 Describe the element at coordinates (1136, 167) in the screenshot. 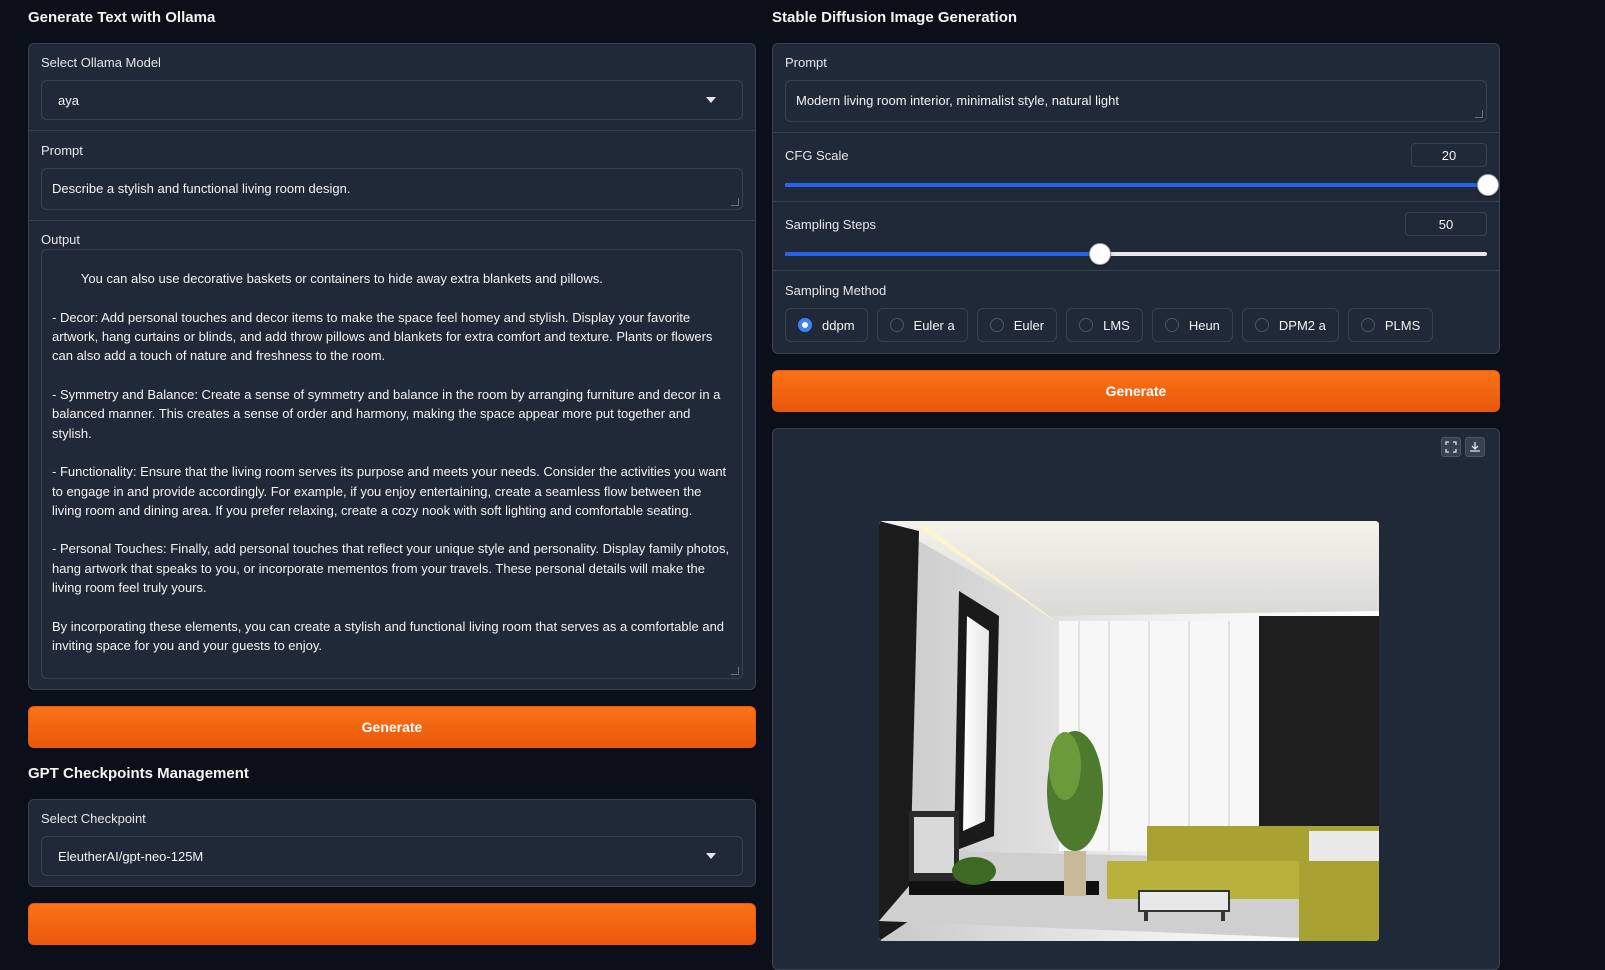

I see `cfg-scale-block: CFG Scale 20` at that location.